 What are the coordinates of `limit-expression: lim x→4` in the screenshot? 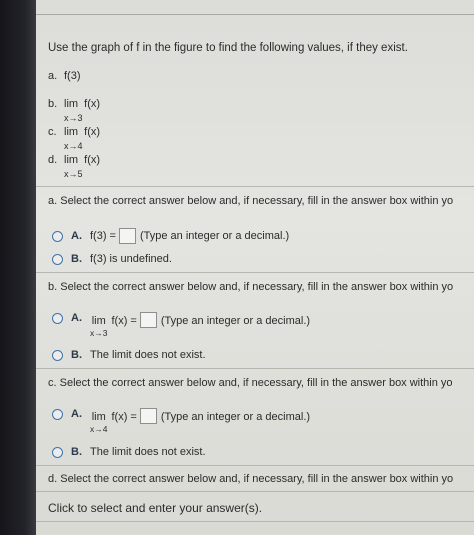 It's located at (98, 422).